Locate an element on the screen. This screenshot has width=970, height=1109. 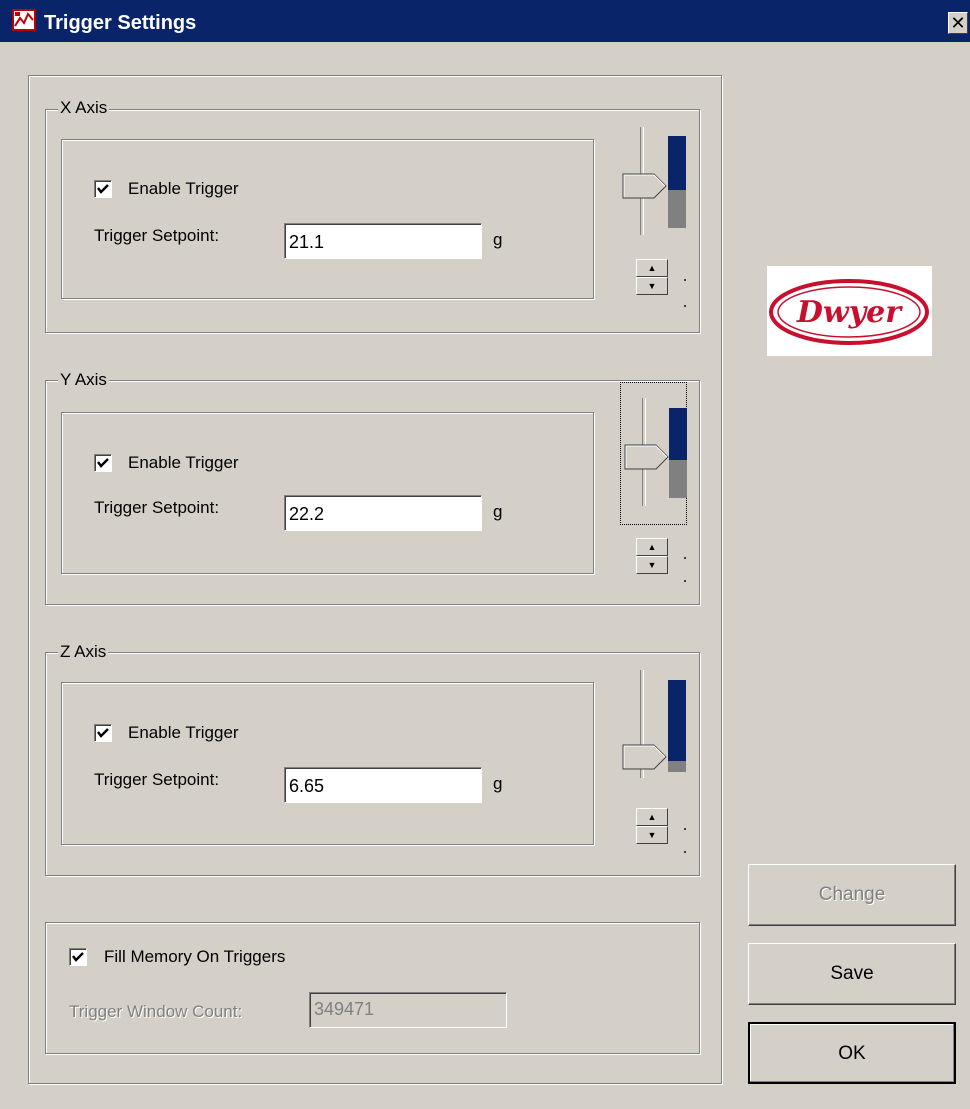
x-trigger-slider is located at coordinates (645, 181).